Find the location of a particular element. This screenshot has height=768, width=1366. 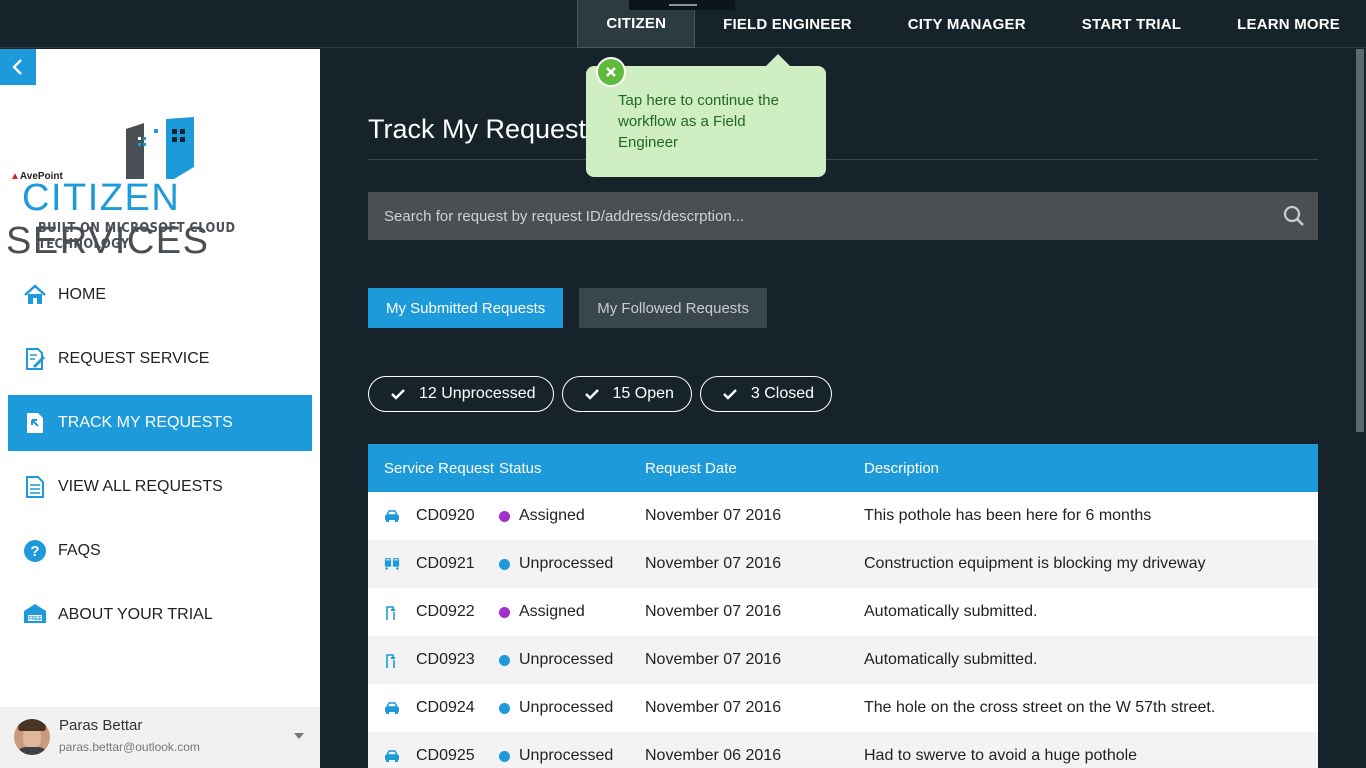

filter-open: 15 Open is located at coordinates (626, 394).